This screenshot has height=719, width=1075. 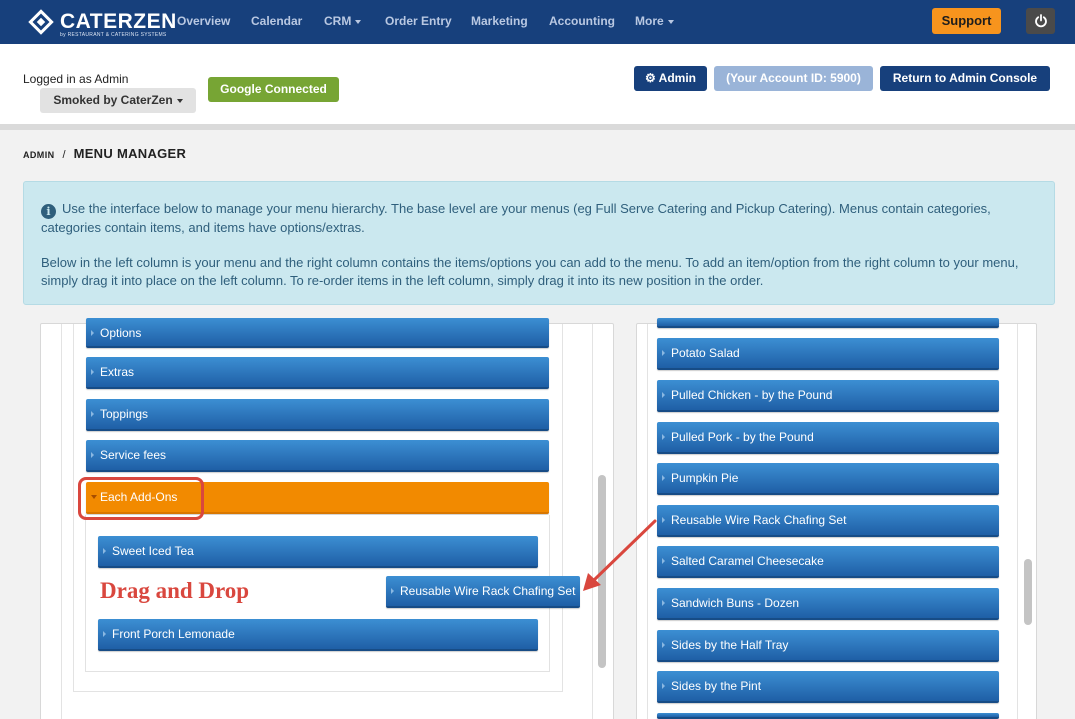 What do you see at coordinates (317, 333) in the screenshot?
I see `category-options: Options` at bounding box center [317, 333].